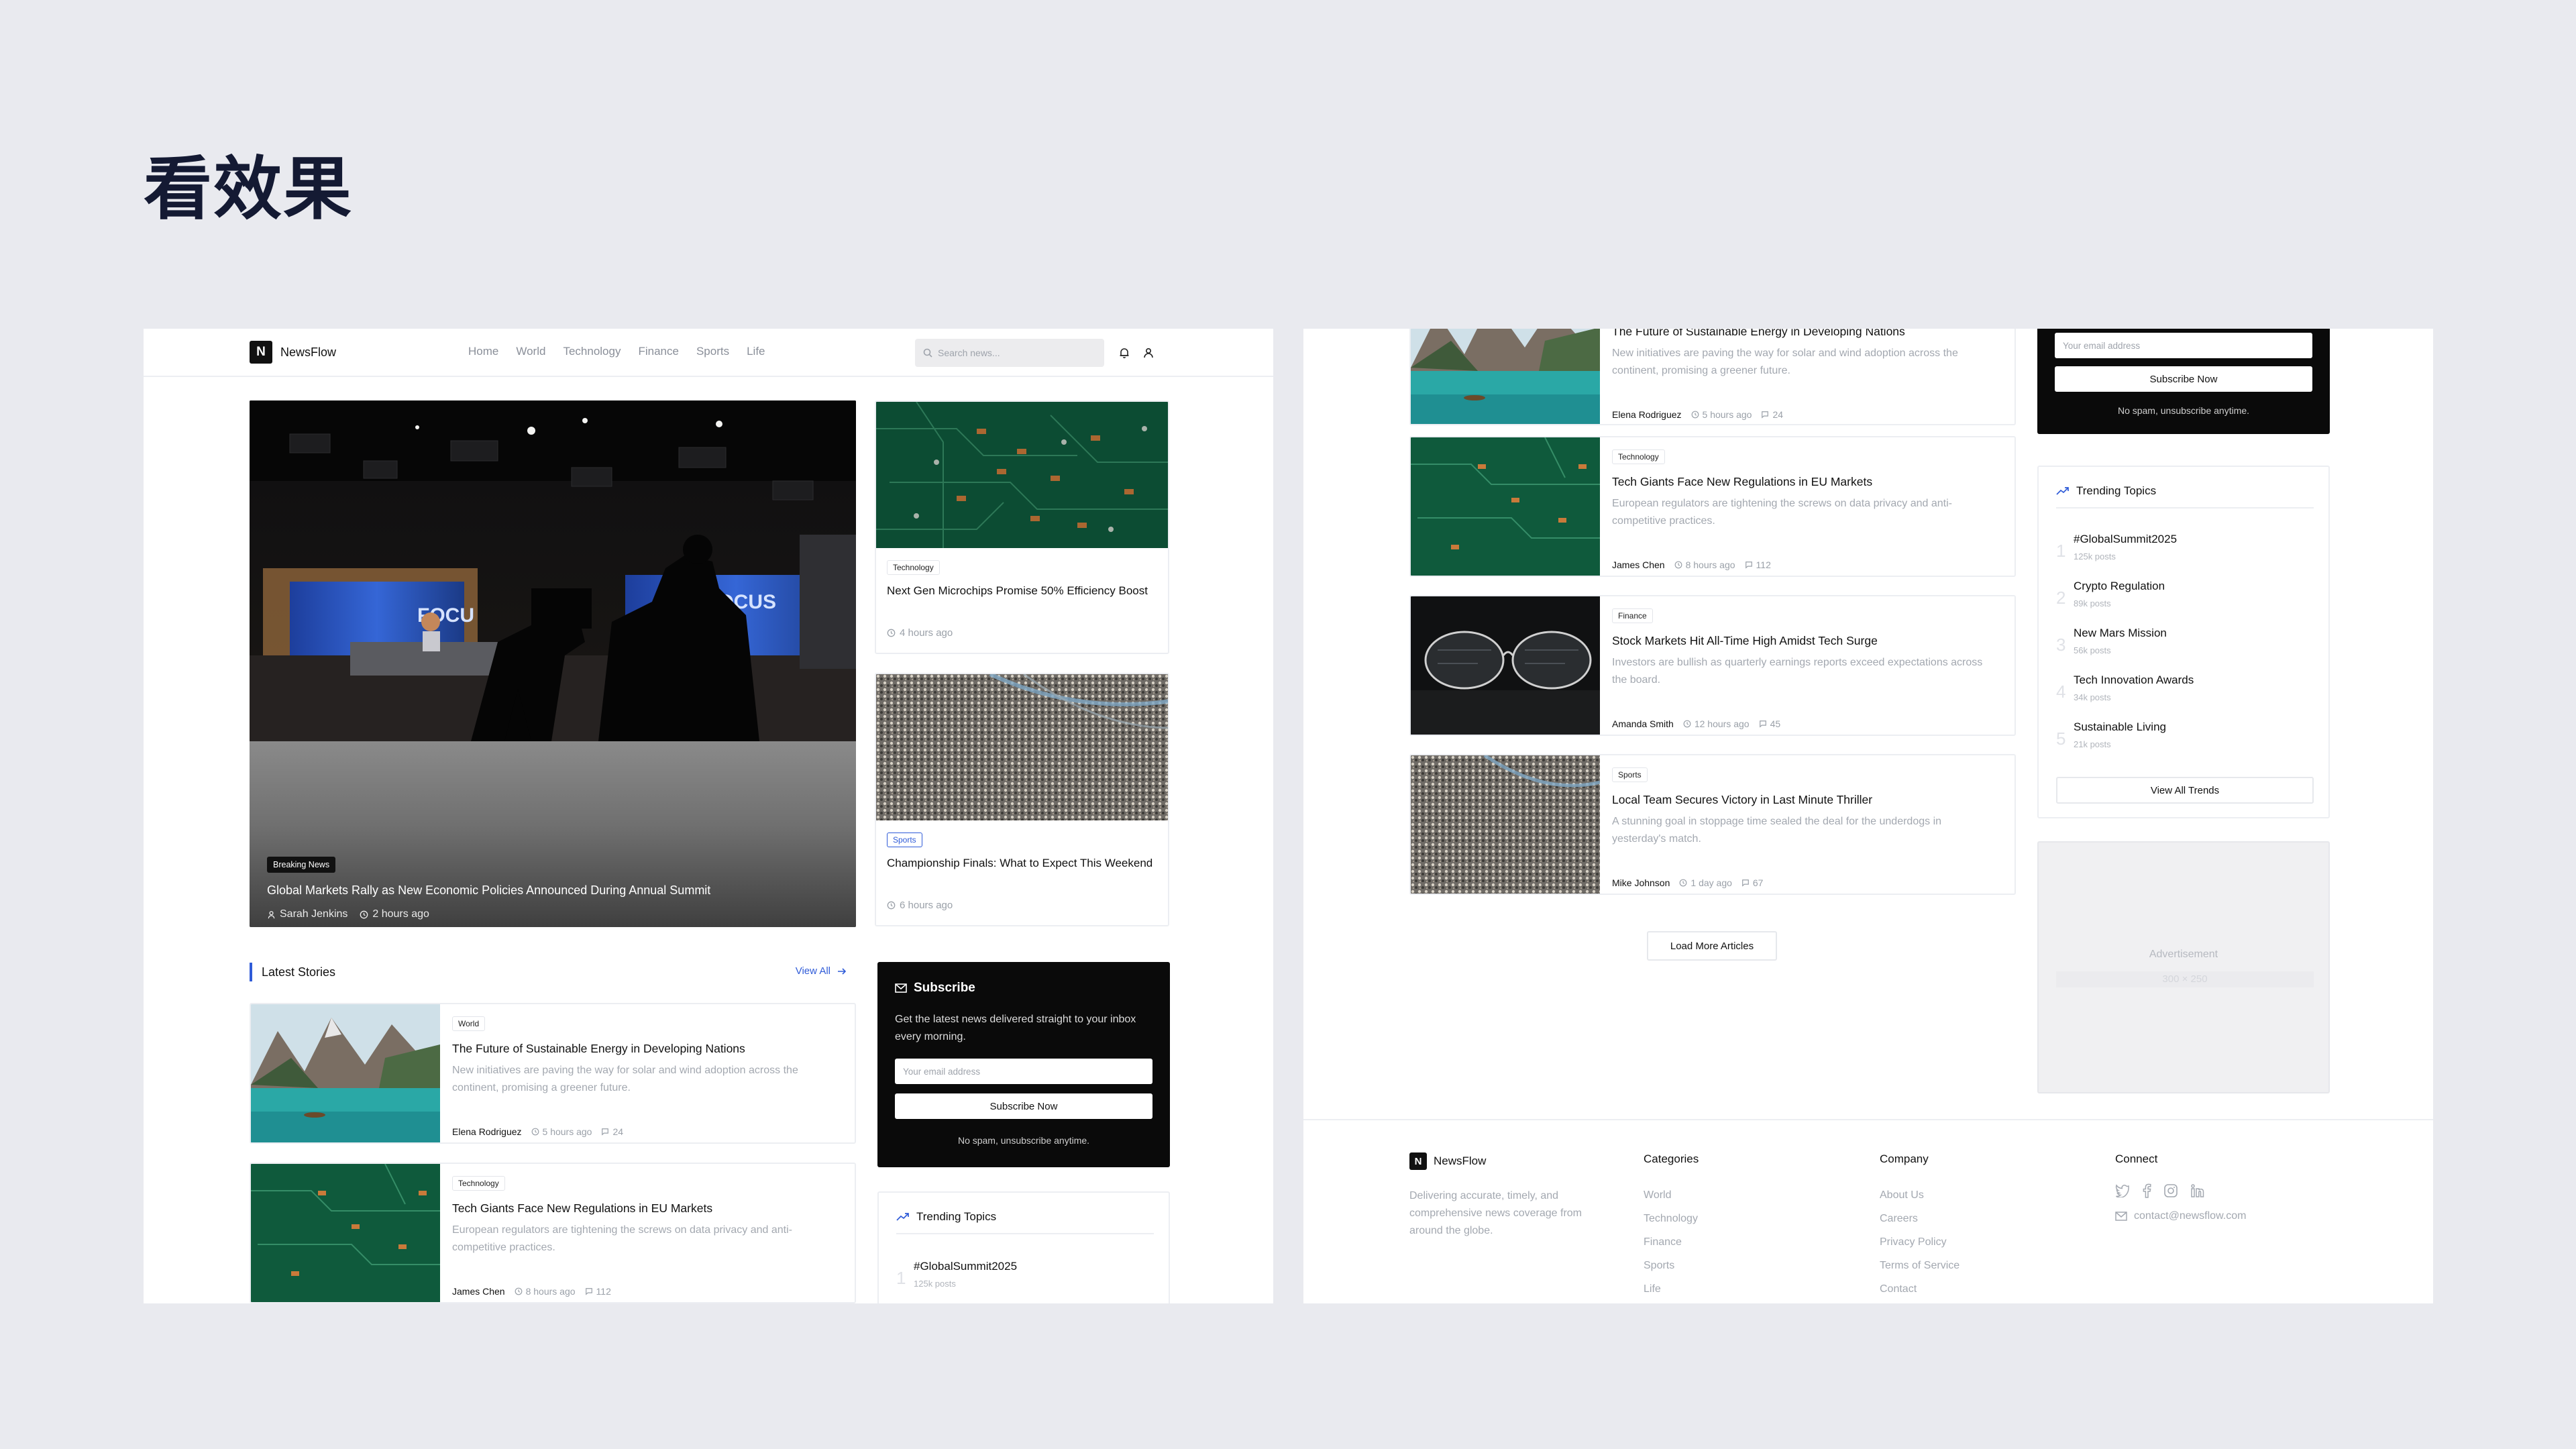 This screenshot has height=1449, width=2576. What do you see at coordinates (469, 1023) in the screenshot?
I see `category-tag: World` at bounding box center [469, 1023].